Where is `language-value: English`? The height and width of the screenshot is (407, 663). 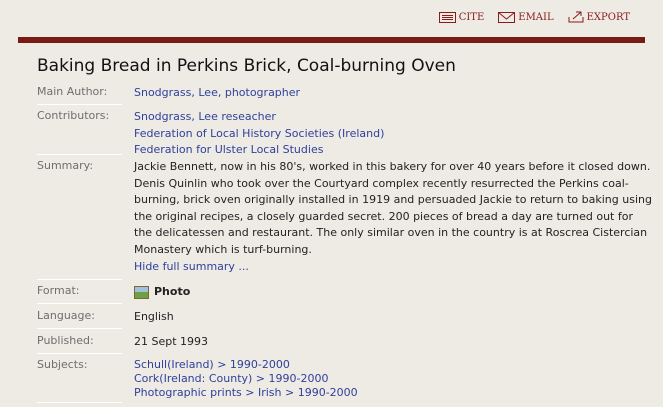
language-value: English is located at coordinates (154, 316).